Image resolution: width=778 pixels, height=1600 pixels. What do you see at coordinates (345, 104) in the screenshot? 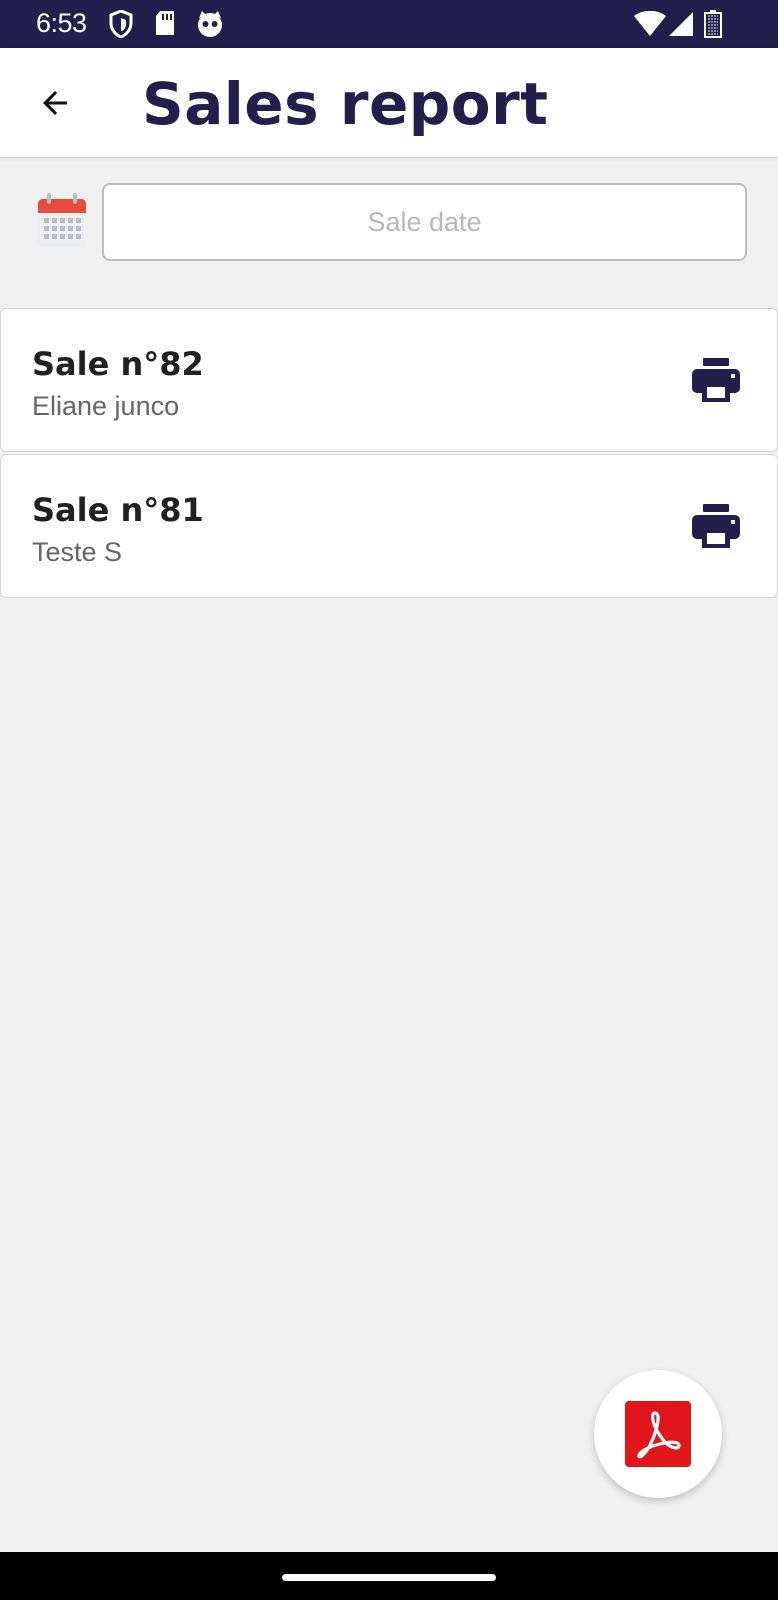
I see `page-title: Sales report` at bounding box center [345, 104].